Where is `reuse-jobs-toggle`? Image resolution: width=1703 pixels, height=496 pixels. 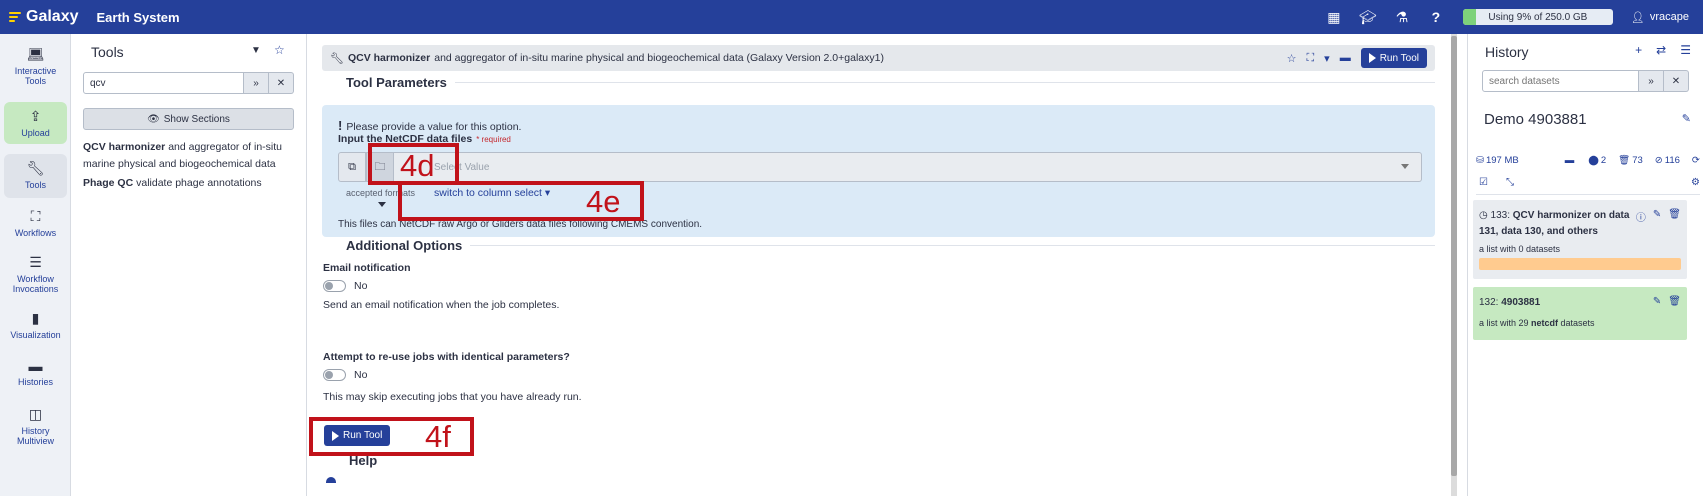 reuse-jobs-toggle is located at coordinates (334, 375).